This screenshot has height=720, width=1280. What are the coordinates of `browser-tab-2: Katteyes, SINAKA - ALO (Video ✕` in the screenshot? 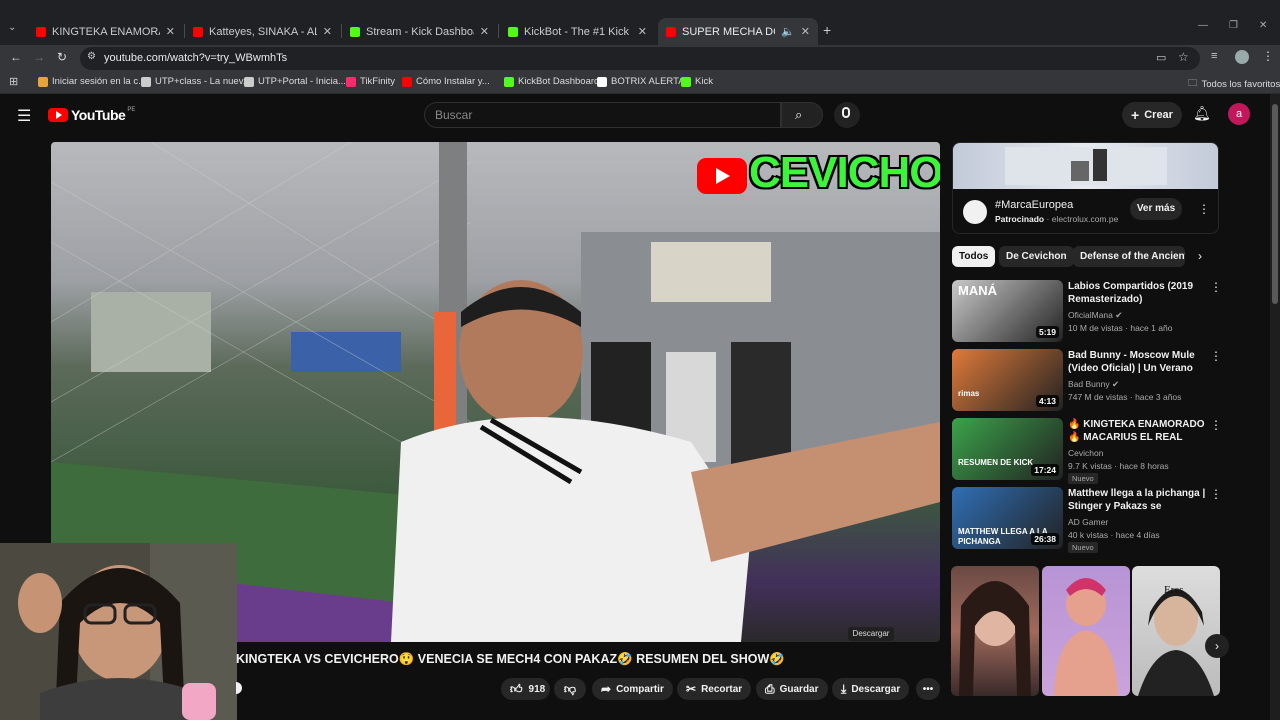 It's located at (262, 31).